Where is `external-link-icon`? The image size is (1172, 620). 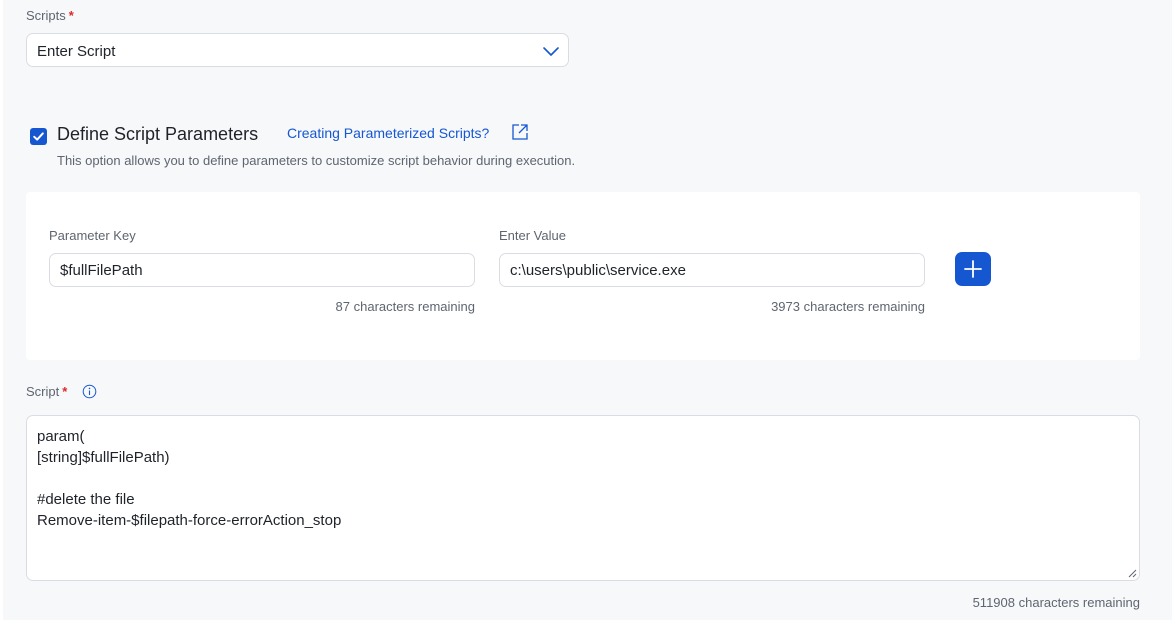 external-link-icon is located at coordinates (520, 132).